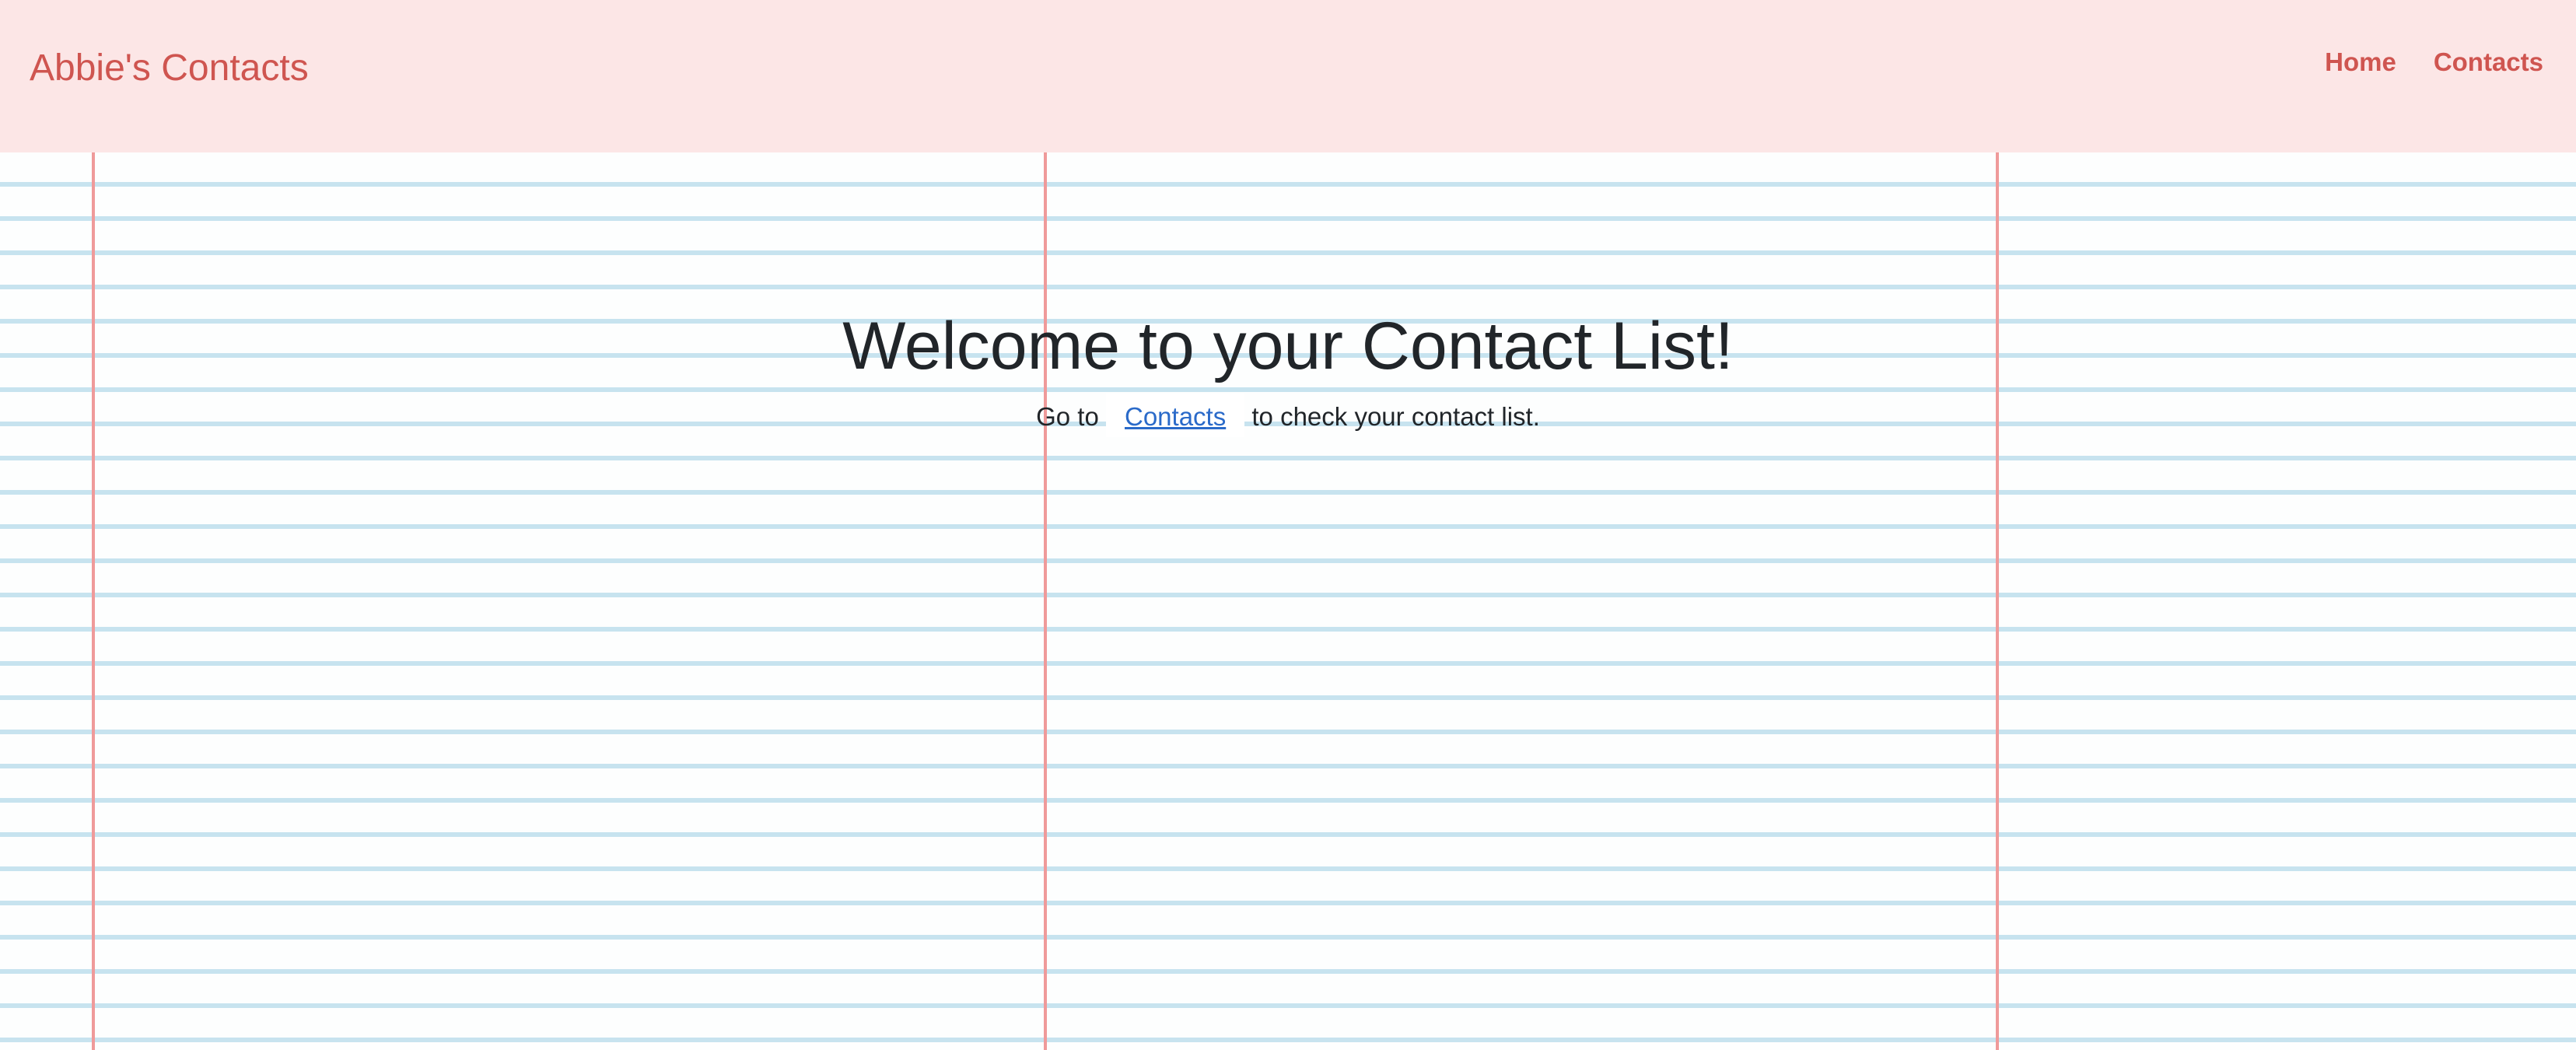  Describe the element at coordinates (2360, 62) in the screenshot. I see `nav-link-home: Home` at that location.